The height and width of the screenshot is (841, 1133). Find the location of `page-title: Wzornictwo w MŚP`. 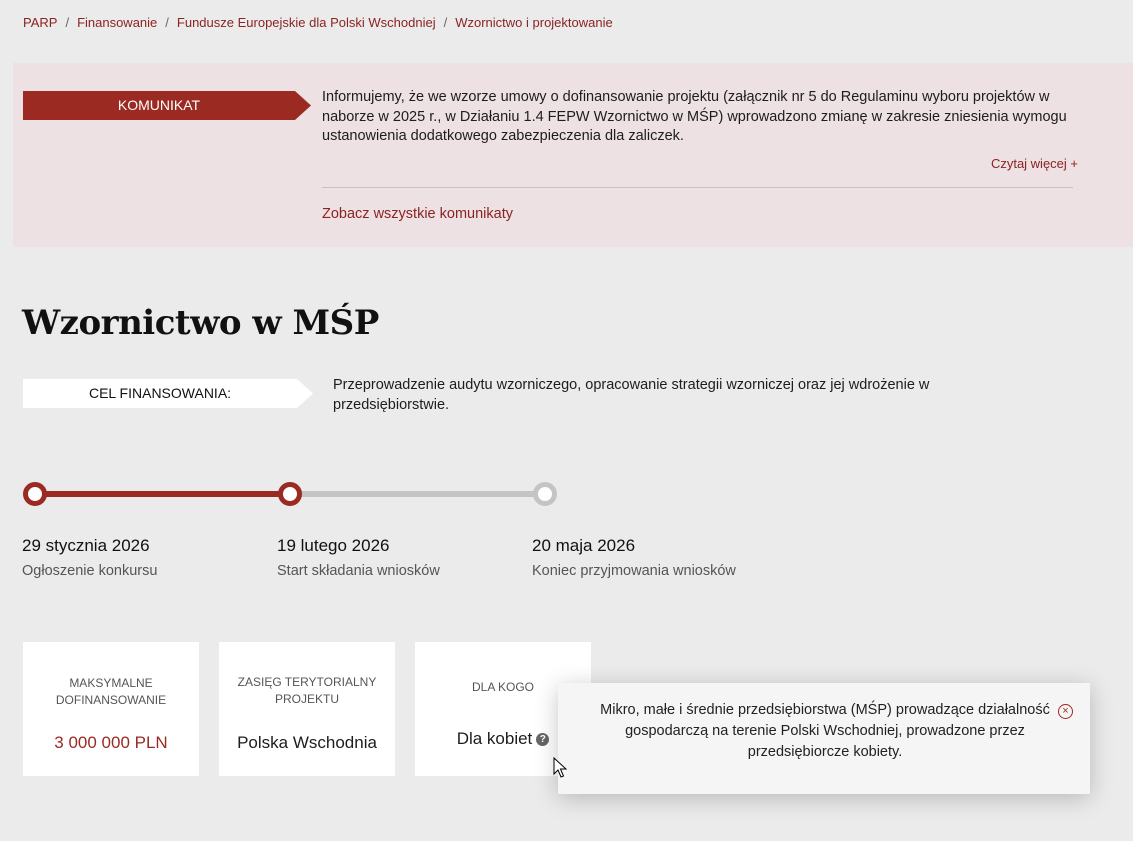

page-title: Wzornictwo w MŚP is located at coordinates (200, 323).